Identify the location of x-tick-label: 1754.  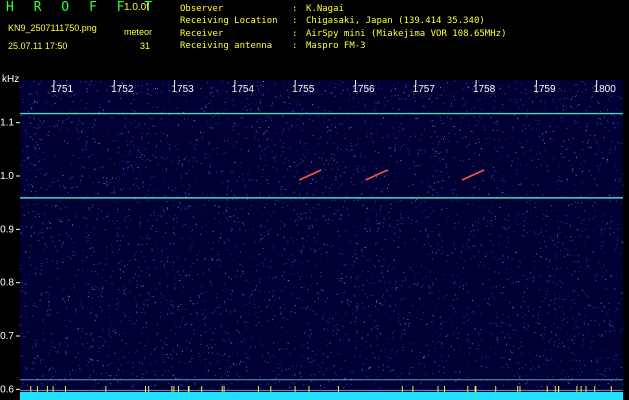
(243, 89).